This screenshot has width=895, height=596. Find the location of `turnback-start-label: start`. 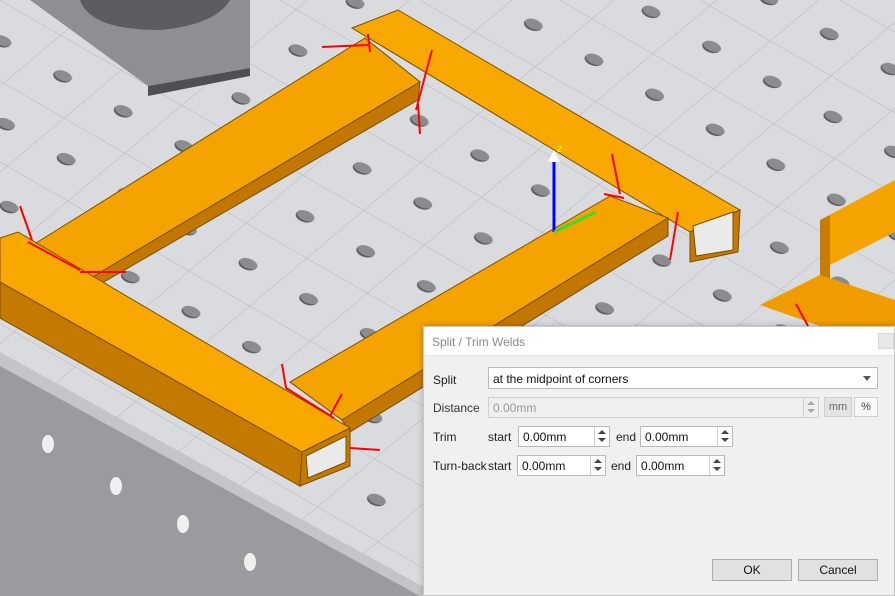

turnback-start-label: start is located at coordinates (500, 466).